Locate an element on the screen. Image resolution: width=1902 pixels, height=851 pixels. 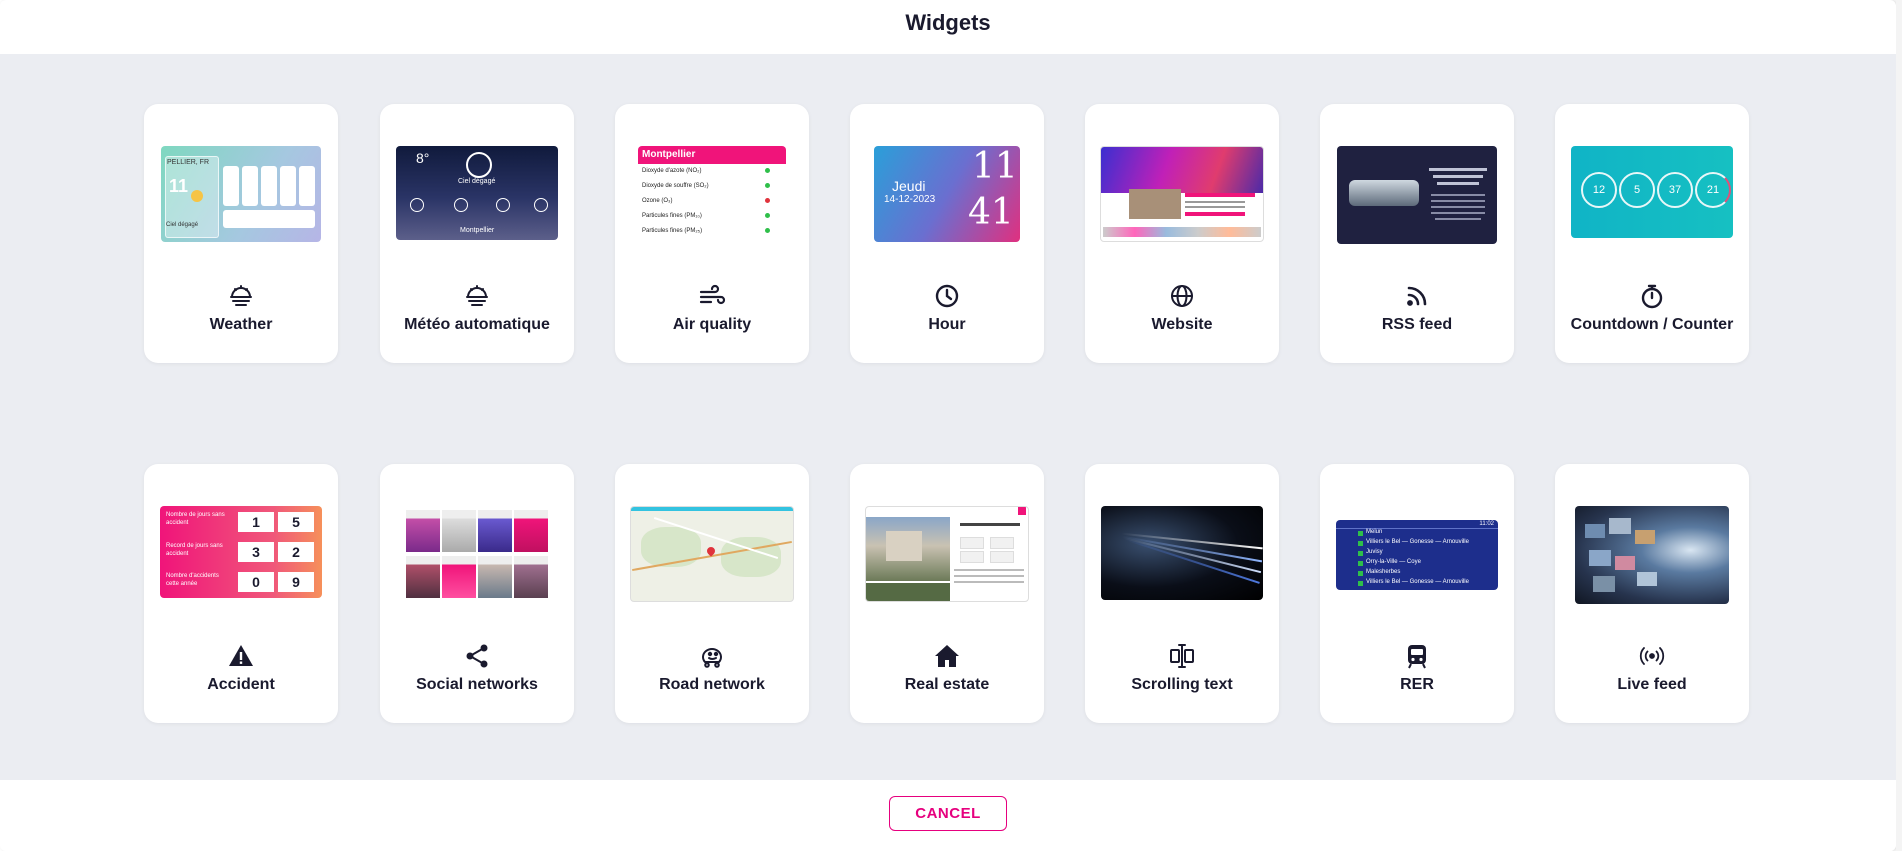
globe-icon is located at coordinates (1182, 296).